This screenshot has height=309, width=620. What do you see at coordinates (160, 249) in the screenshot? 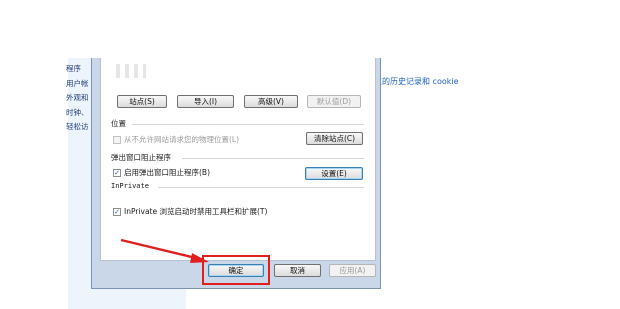
I see `arrow-shaft` at bounding box center [160, 249].